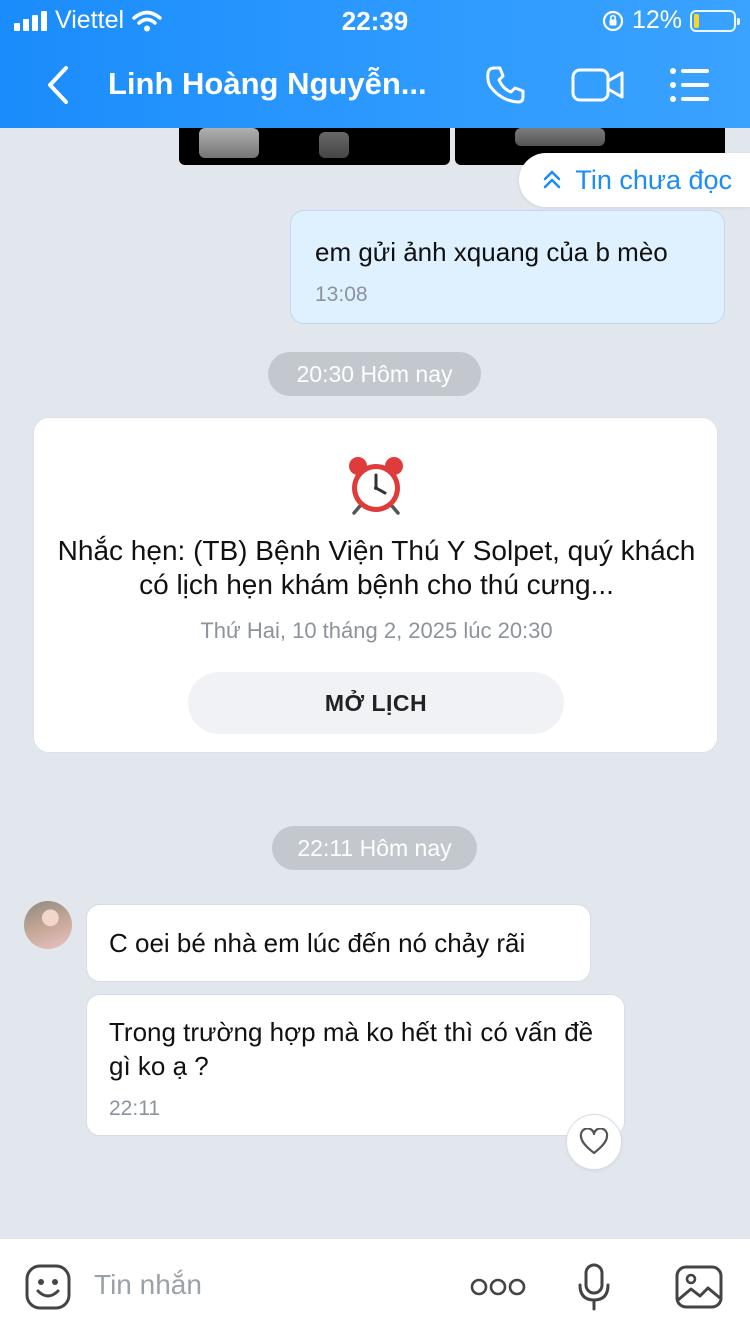  I want to click on incoming-message: C oei bé nhà em lúc đến nó chảy rãi, so click(338, 943).